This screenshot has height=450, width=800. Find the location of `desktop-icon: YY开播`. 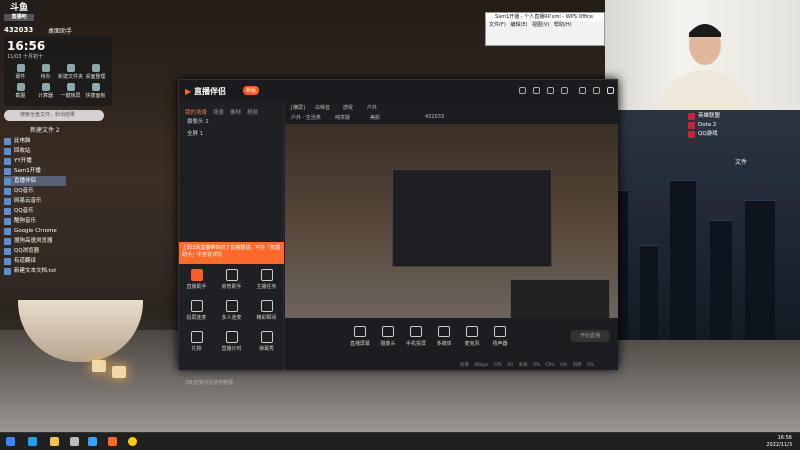

desktop-icon: YY开播 is located at coordinates (35, 161).